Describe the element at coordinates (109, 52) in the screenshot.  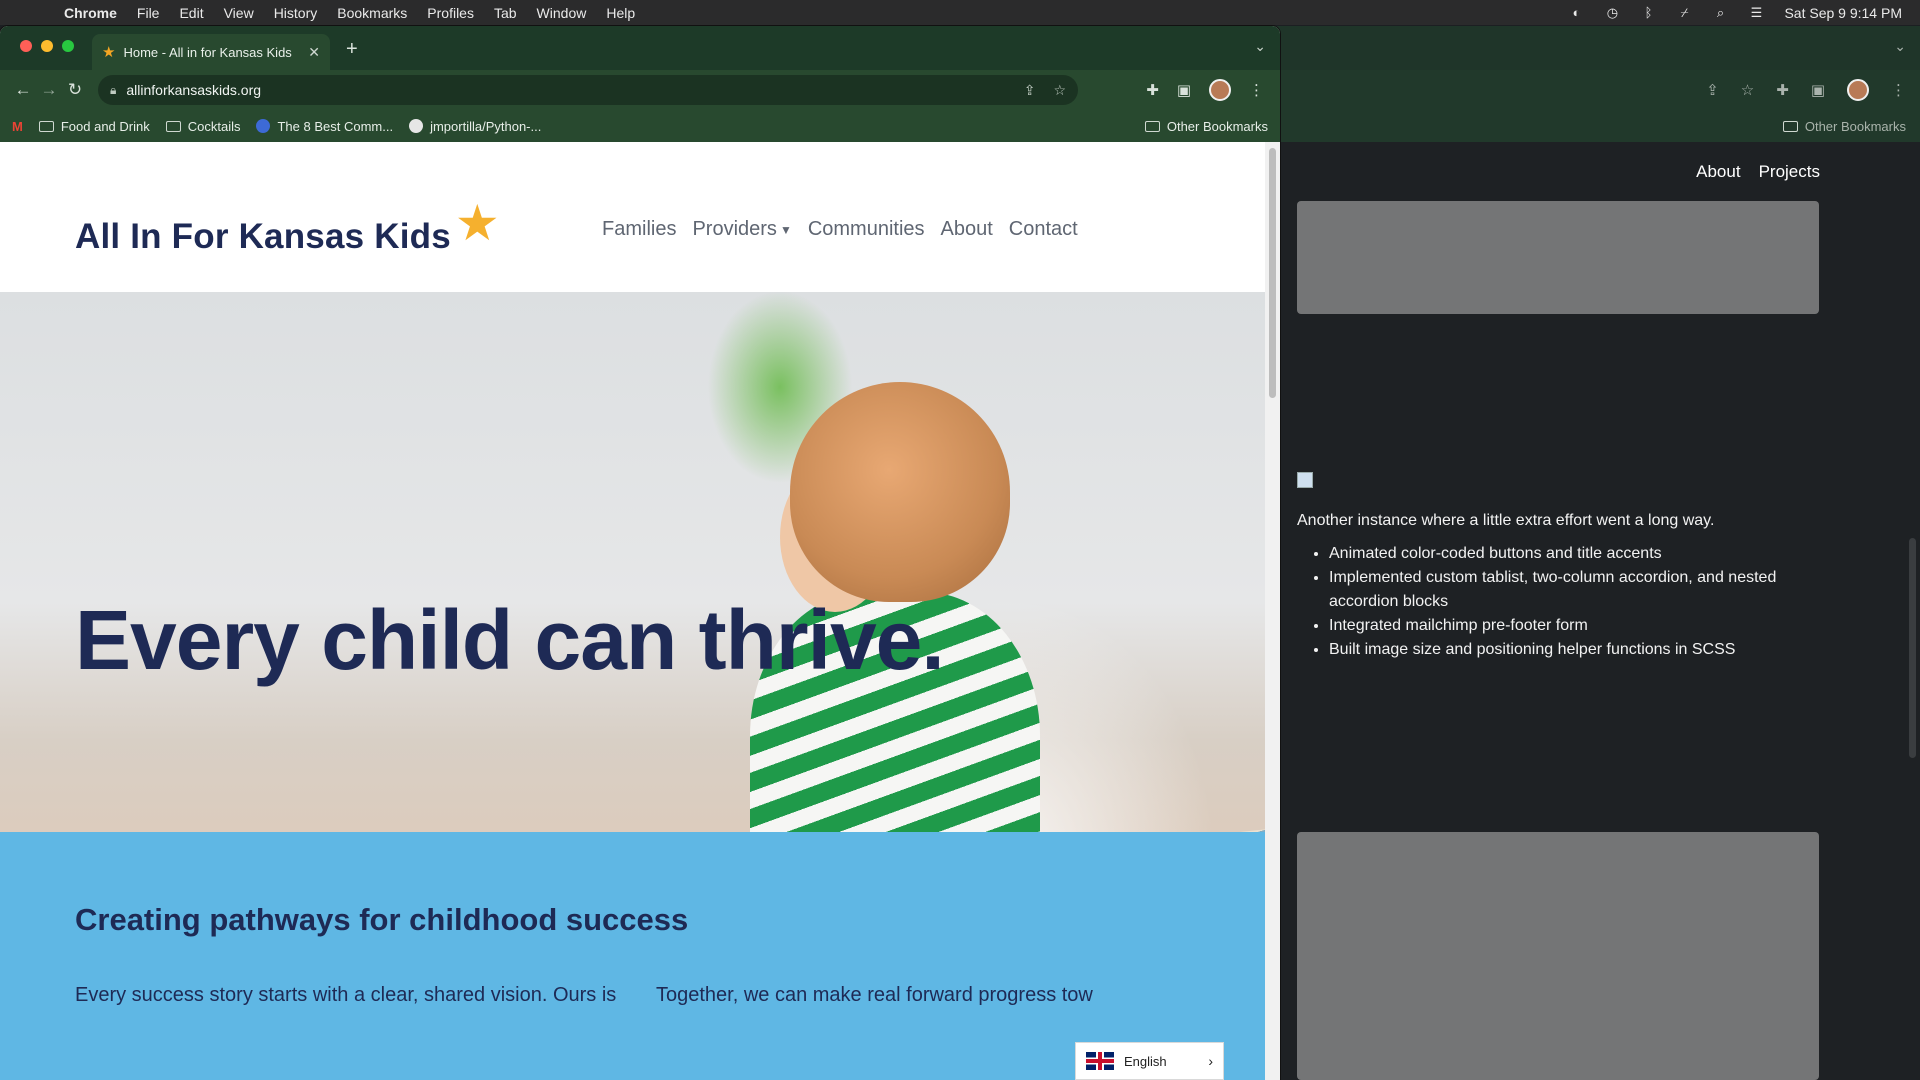
I see `star-favicon-icon: ★` at that location.